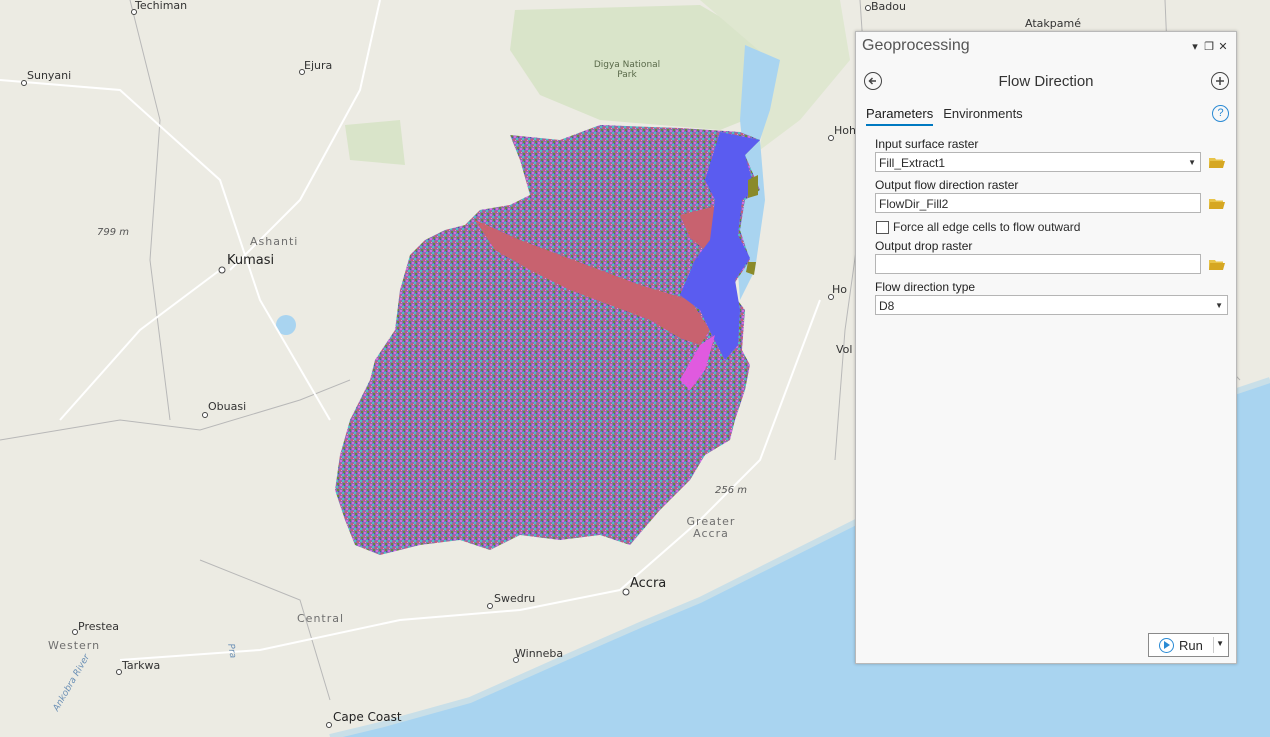 Image resolution: width=1270 pixels, height=737 pixels. What do you see at coordinates (113, 232) in the screenshot?
I see `elevation-label: 799 m` at bounding box center [113, 232].